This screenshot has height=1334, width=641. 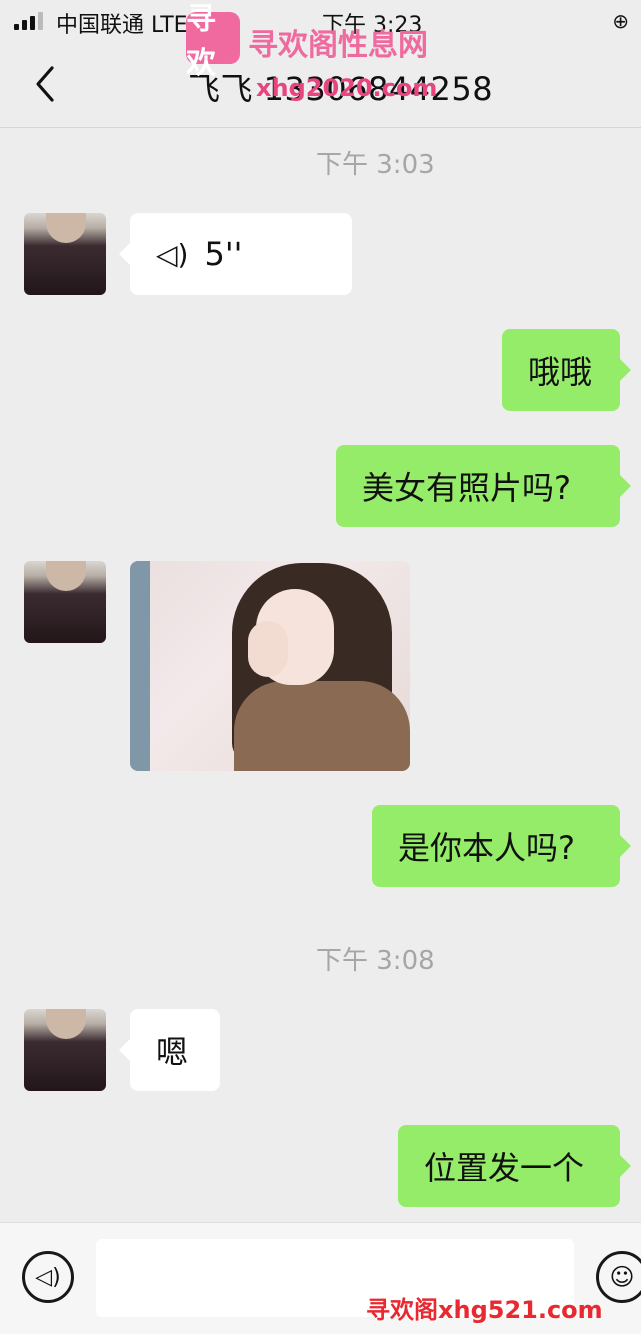 What do you see at coordinates (484, 1310) in the screenshot?
I see `watermark-bottom: 寻欢阁xhg521.com` at bounding box center [484, 1310].